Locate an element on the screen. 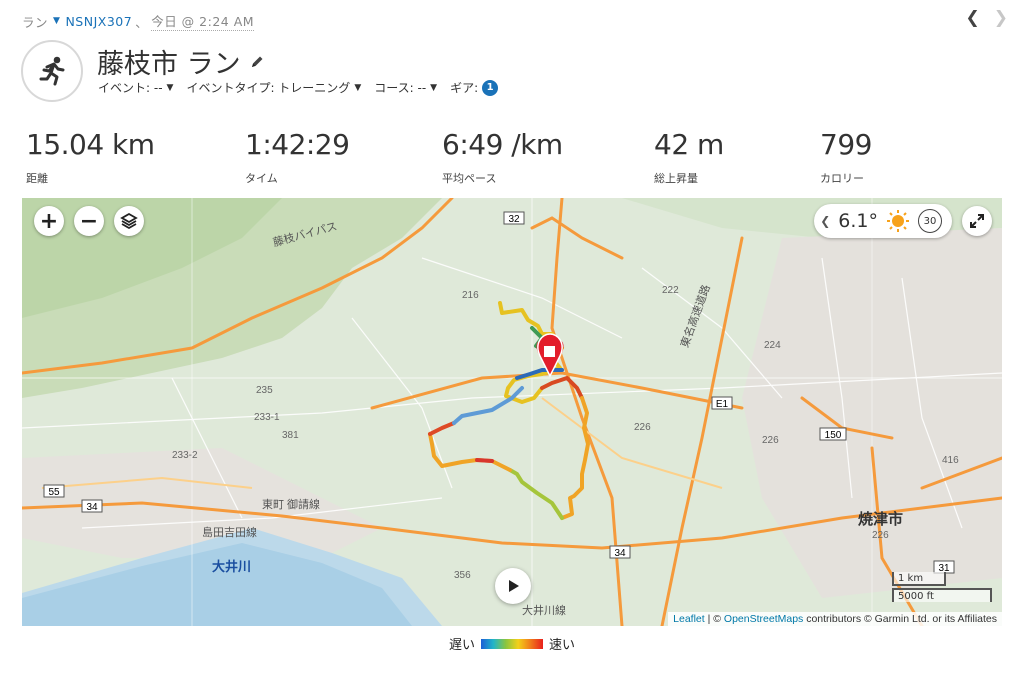  svg-text: 235 is located at coordinates (264, 390).